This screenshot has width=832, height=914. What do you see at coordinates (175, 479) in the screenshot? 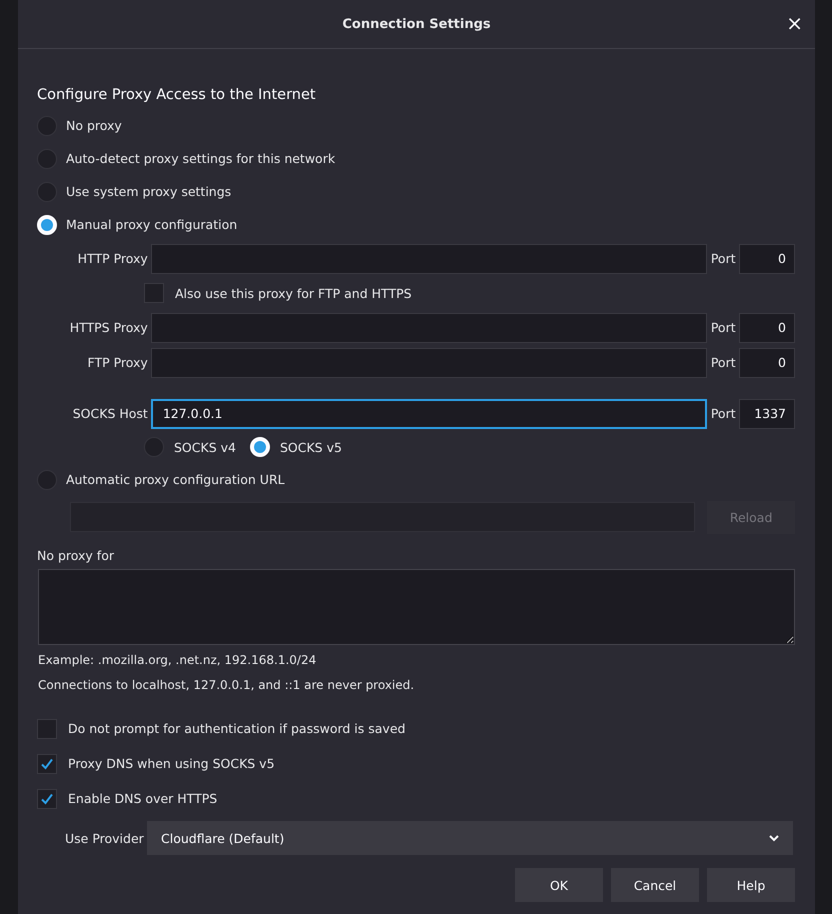
I see `radio-label: Automatic proxy configuration URL` at bounding box center [175, 479].